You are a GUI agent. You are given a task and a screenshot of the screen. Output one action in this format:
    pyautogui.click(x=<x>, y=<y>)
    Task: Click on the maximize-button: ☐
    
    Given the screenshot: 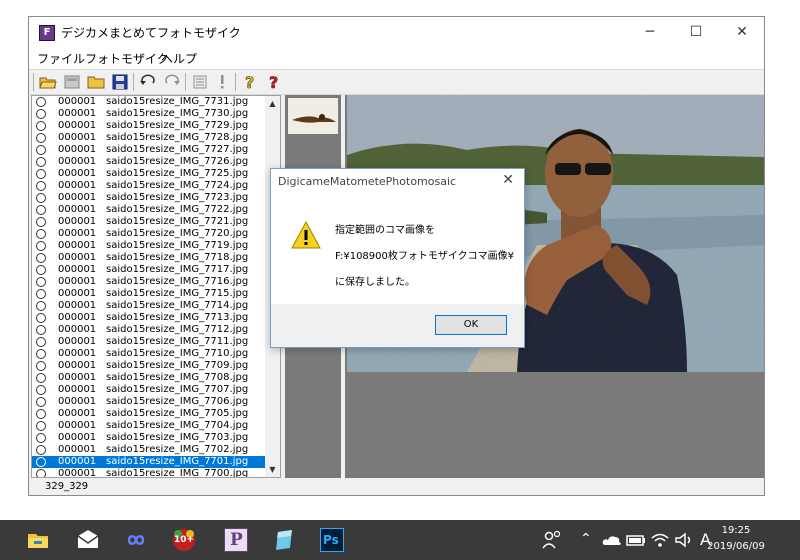 What is the action you would take?
    pyautogui.click(x=696, y=32)
    